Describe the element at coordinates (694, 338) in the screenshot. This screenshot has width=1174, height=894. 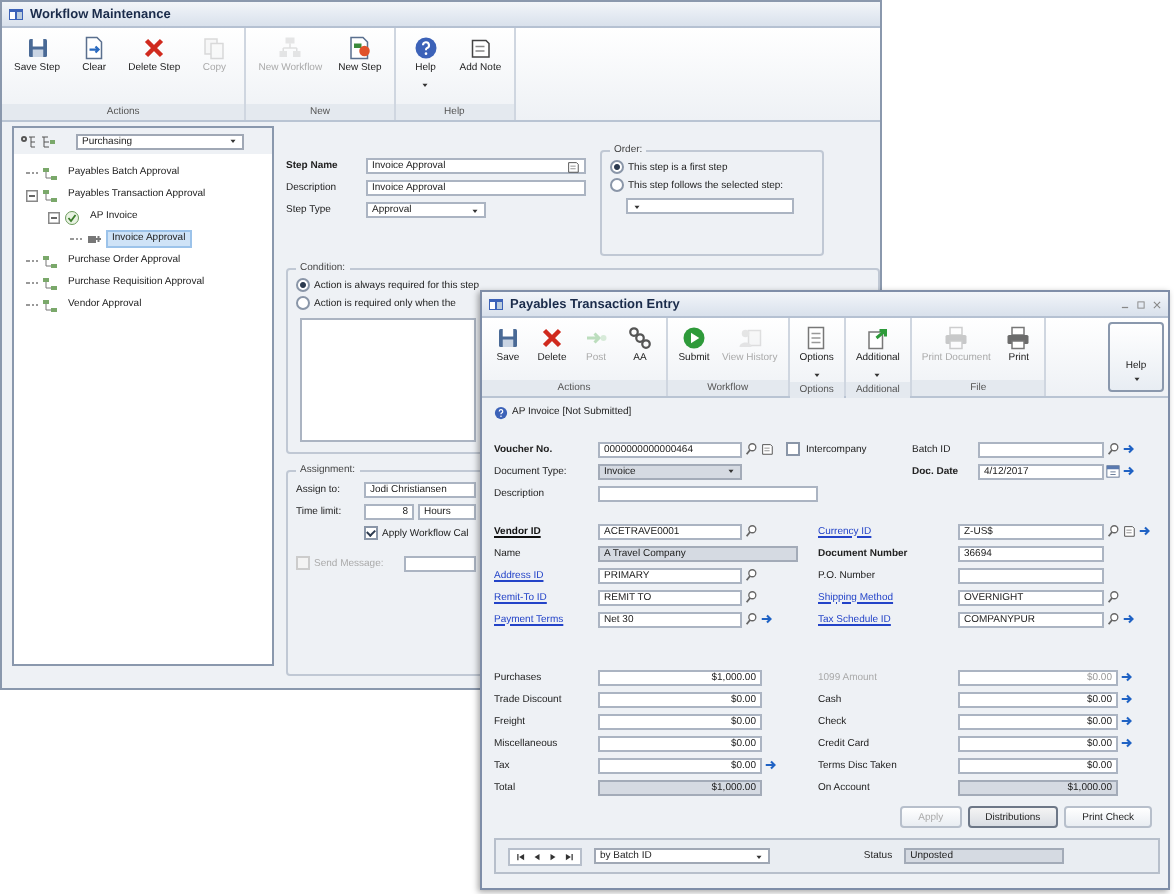
I see `play-circle-icon` at that location.